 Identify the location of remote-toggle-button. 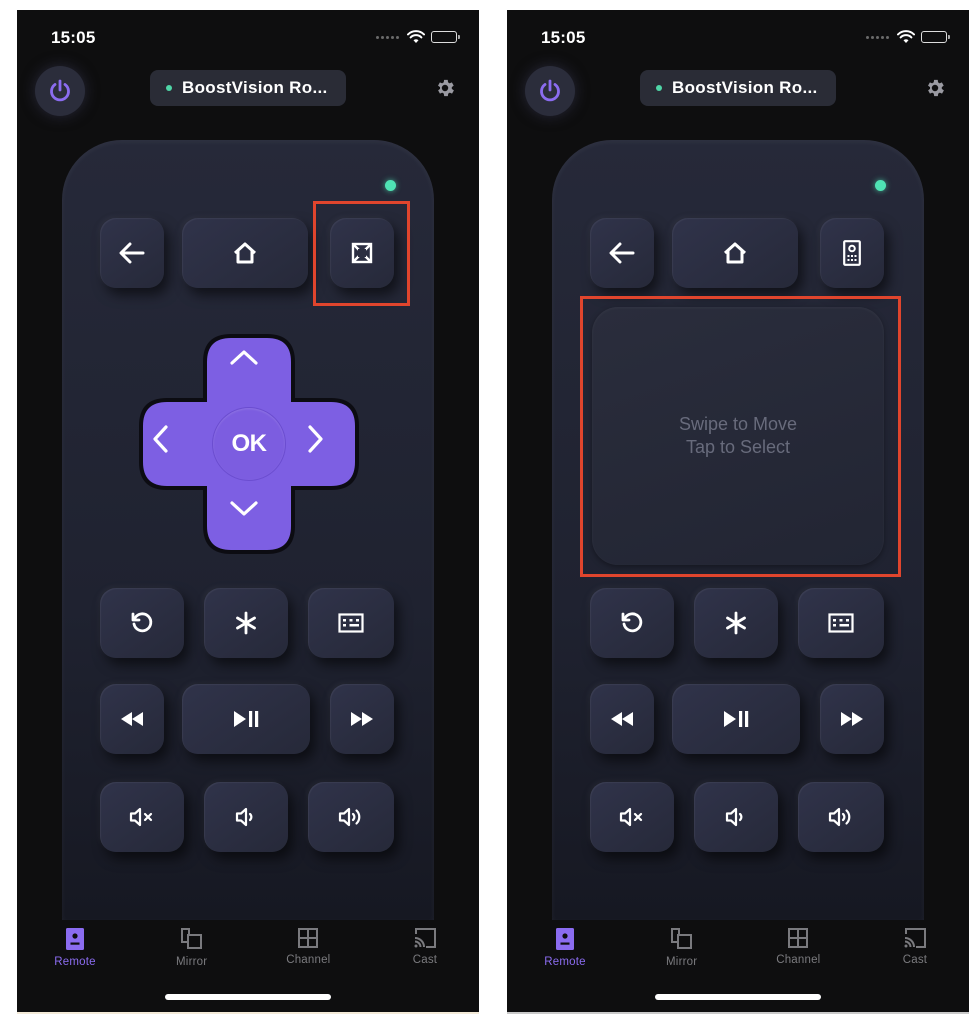
(852, 253).